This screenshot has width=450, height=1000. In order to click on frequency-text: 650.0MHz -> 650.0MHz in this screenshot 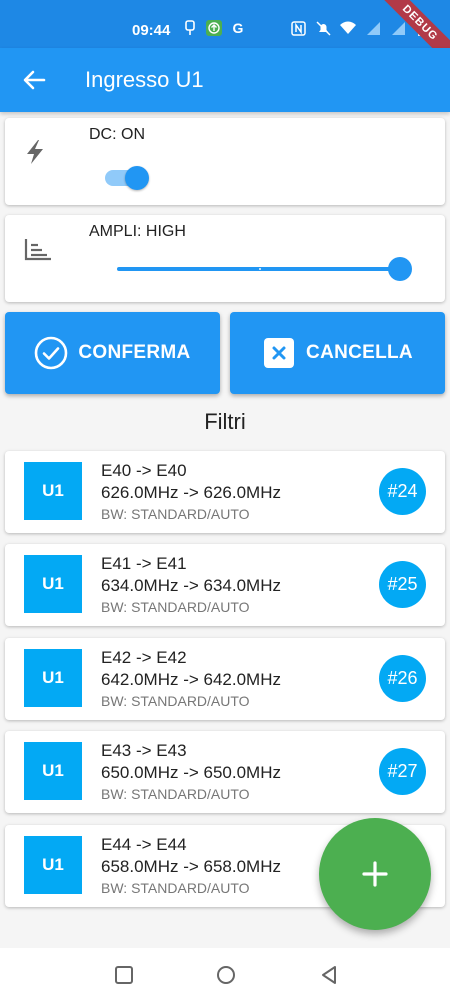, I will do `click(191, 772)`.